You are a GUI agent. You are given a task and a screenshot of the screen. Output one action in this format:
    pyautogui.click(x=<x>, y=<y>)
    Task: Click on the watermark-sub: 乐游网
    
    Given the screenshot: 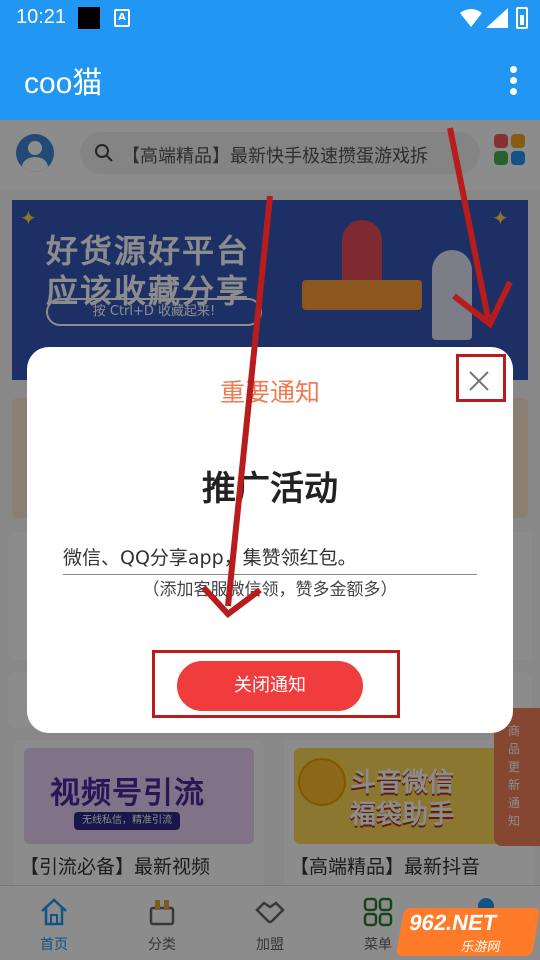 What is the action you would take?
    pyautogui.click(x=480, y=947)
    